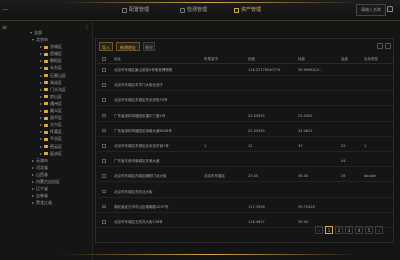 The width and height of the screenshot is (400, 260). I want to click on tree-item-label: 石景山区, so click(58, 75).